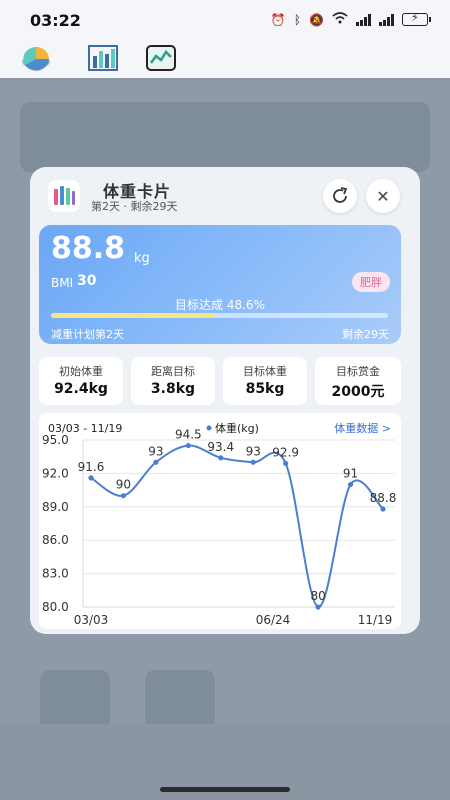 The image size is (450, 800). Describe the element at coordinates (375, 620) in the screenshot. I see `x-tick-label: 11/19` at that location.